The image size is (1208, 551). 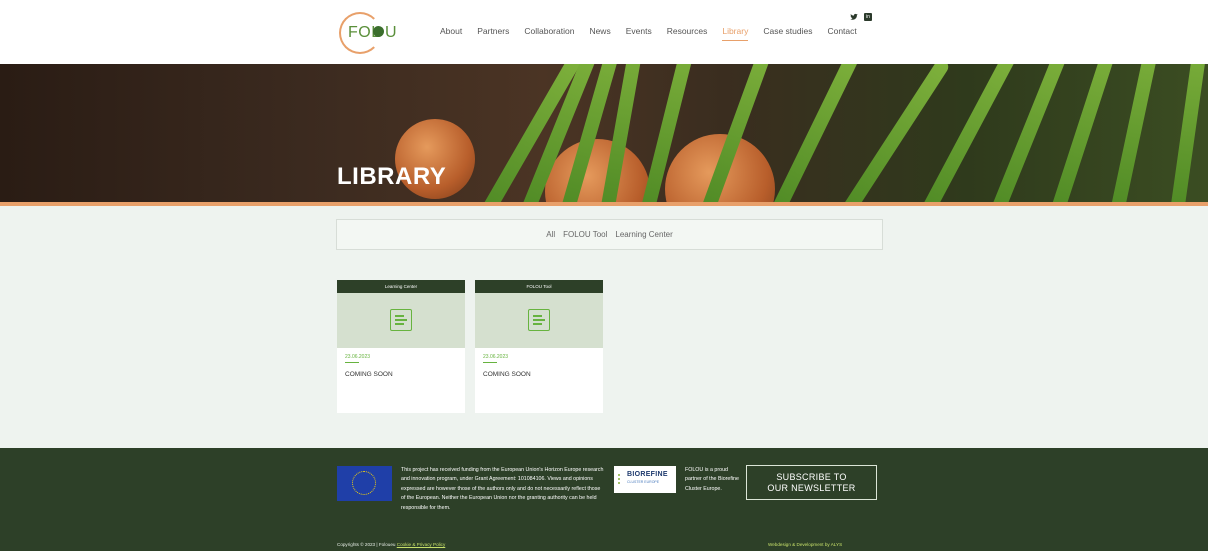 What do you see at coordinates (805, 544) in the screenshot?
I see `developer-credit: Webdesign & Development by ALYS` at bounding box center [805, 544].